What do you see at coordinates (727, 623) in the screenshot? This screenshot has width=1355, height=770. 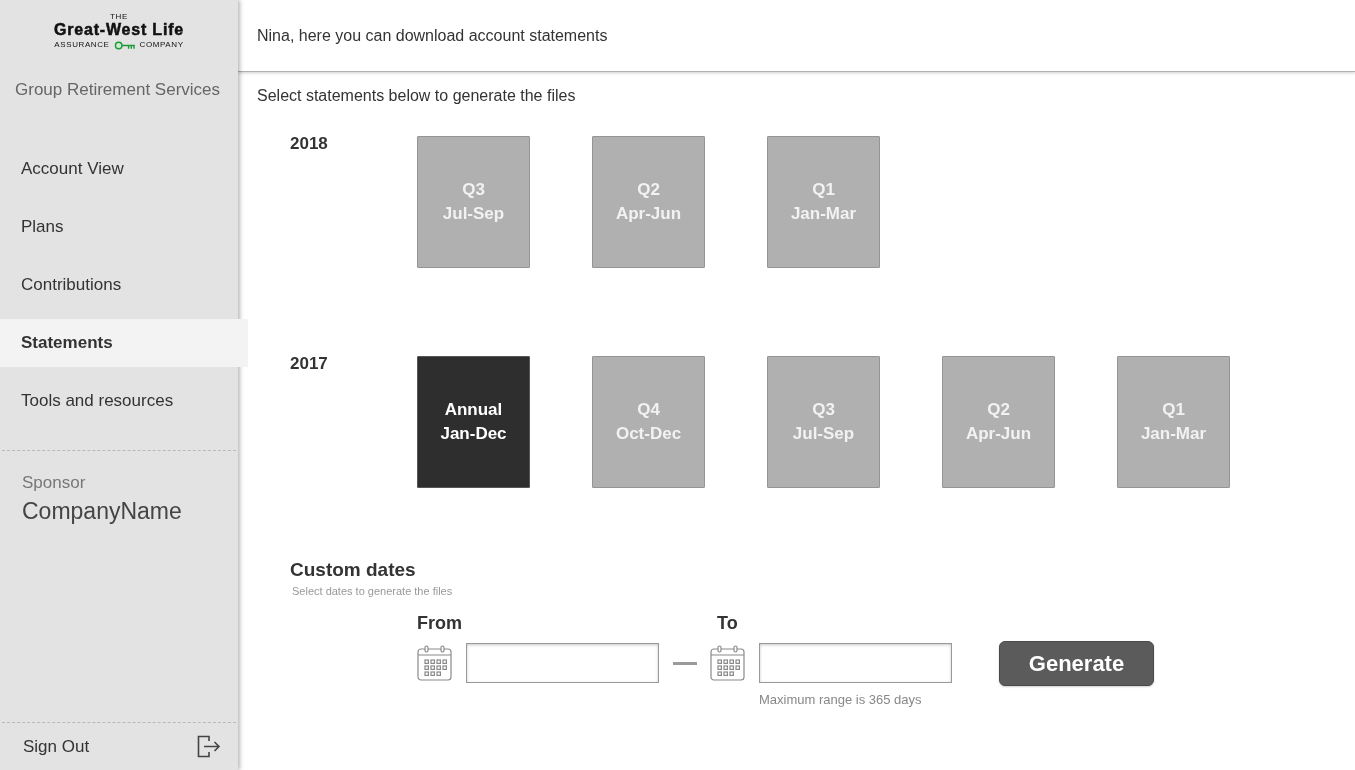 I see `date-label: To` at bounding box center [727, 623].